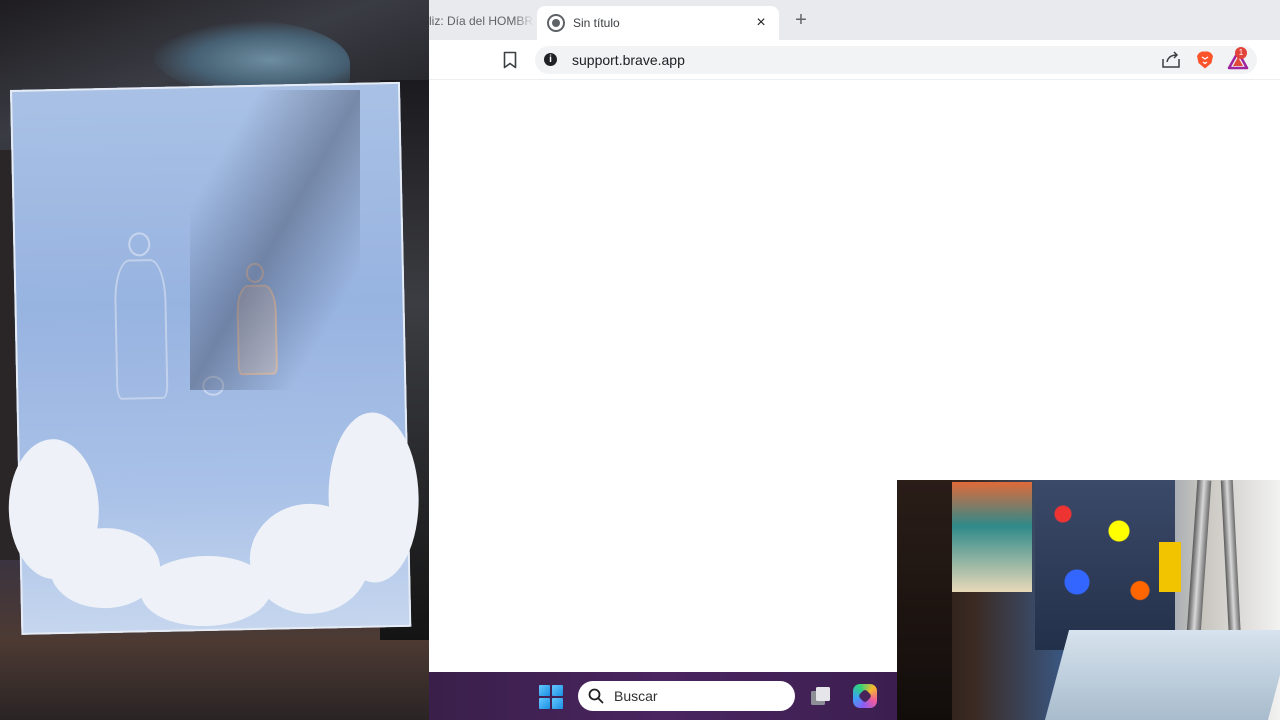 The height and width of the screenshot is (720, 1280). Describe the element at coordinates (865, 696) in the screenshot. I see `copilot-icon` at that location.